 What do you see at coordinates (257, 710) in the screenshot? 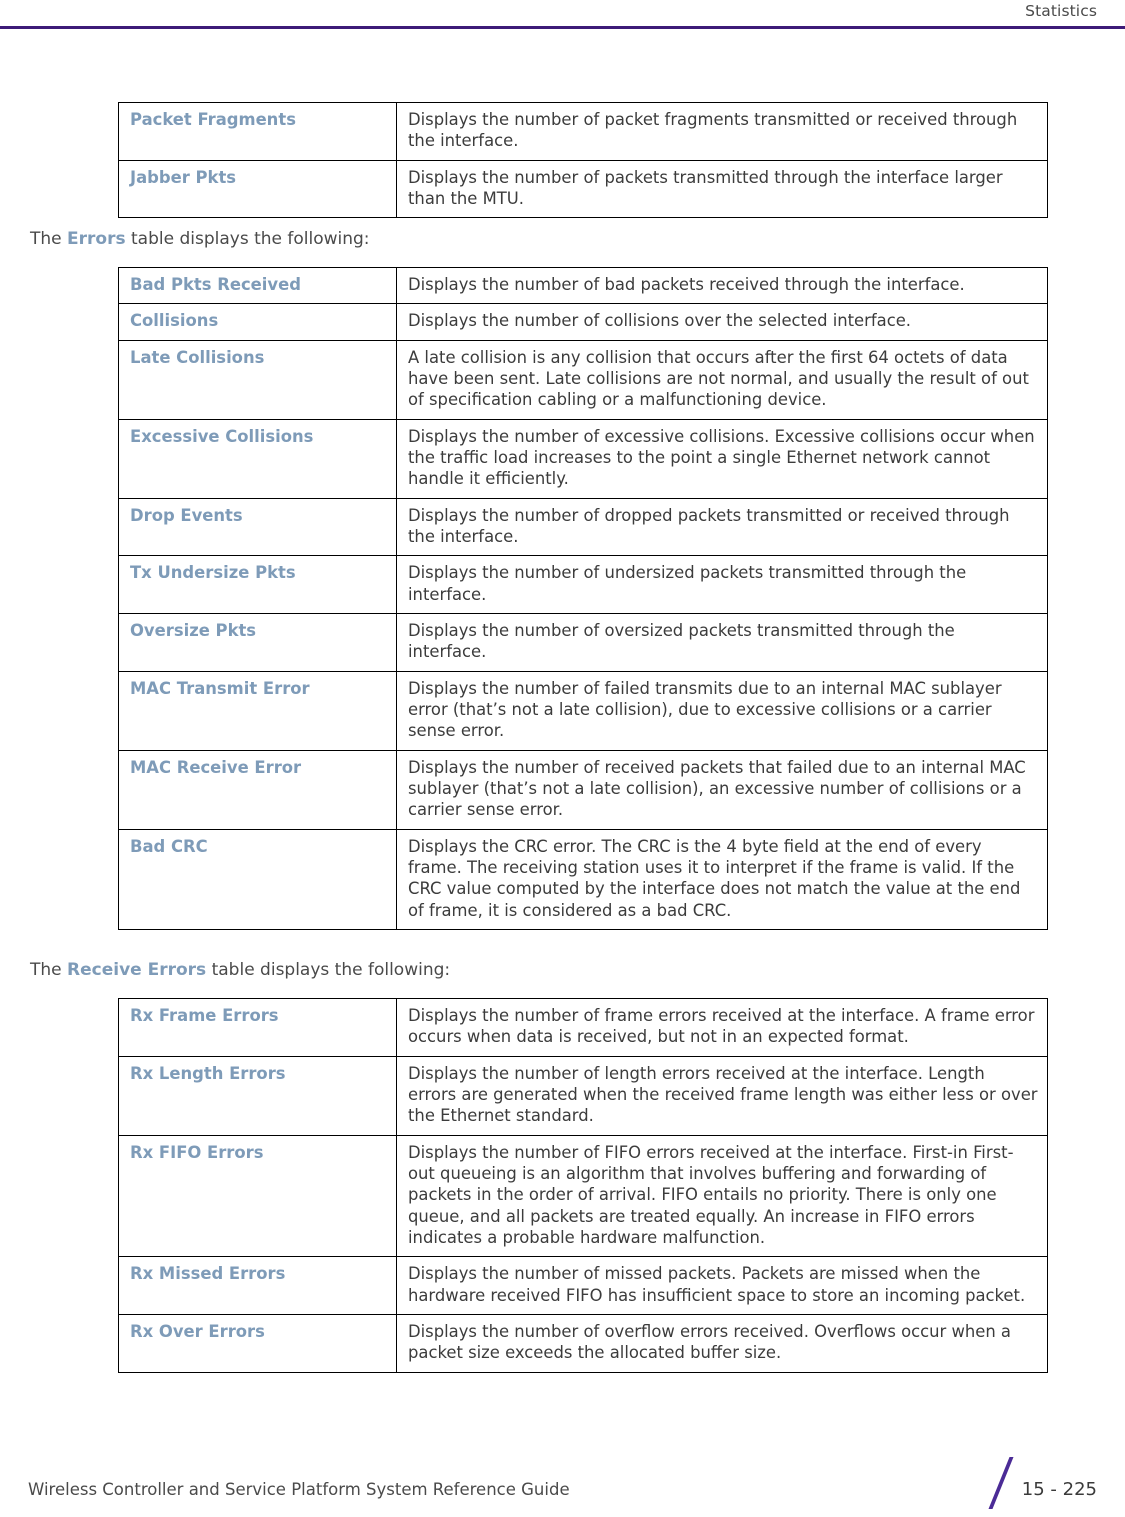
I see `row-label: MAC Transmit Error` at bounding box center [257, 710].